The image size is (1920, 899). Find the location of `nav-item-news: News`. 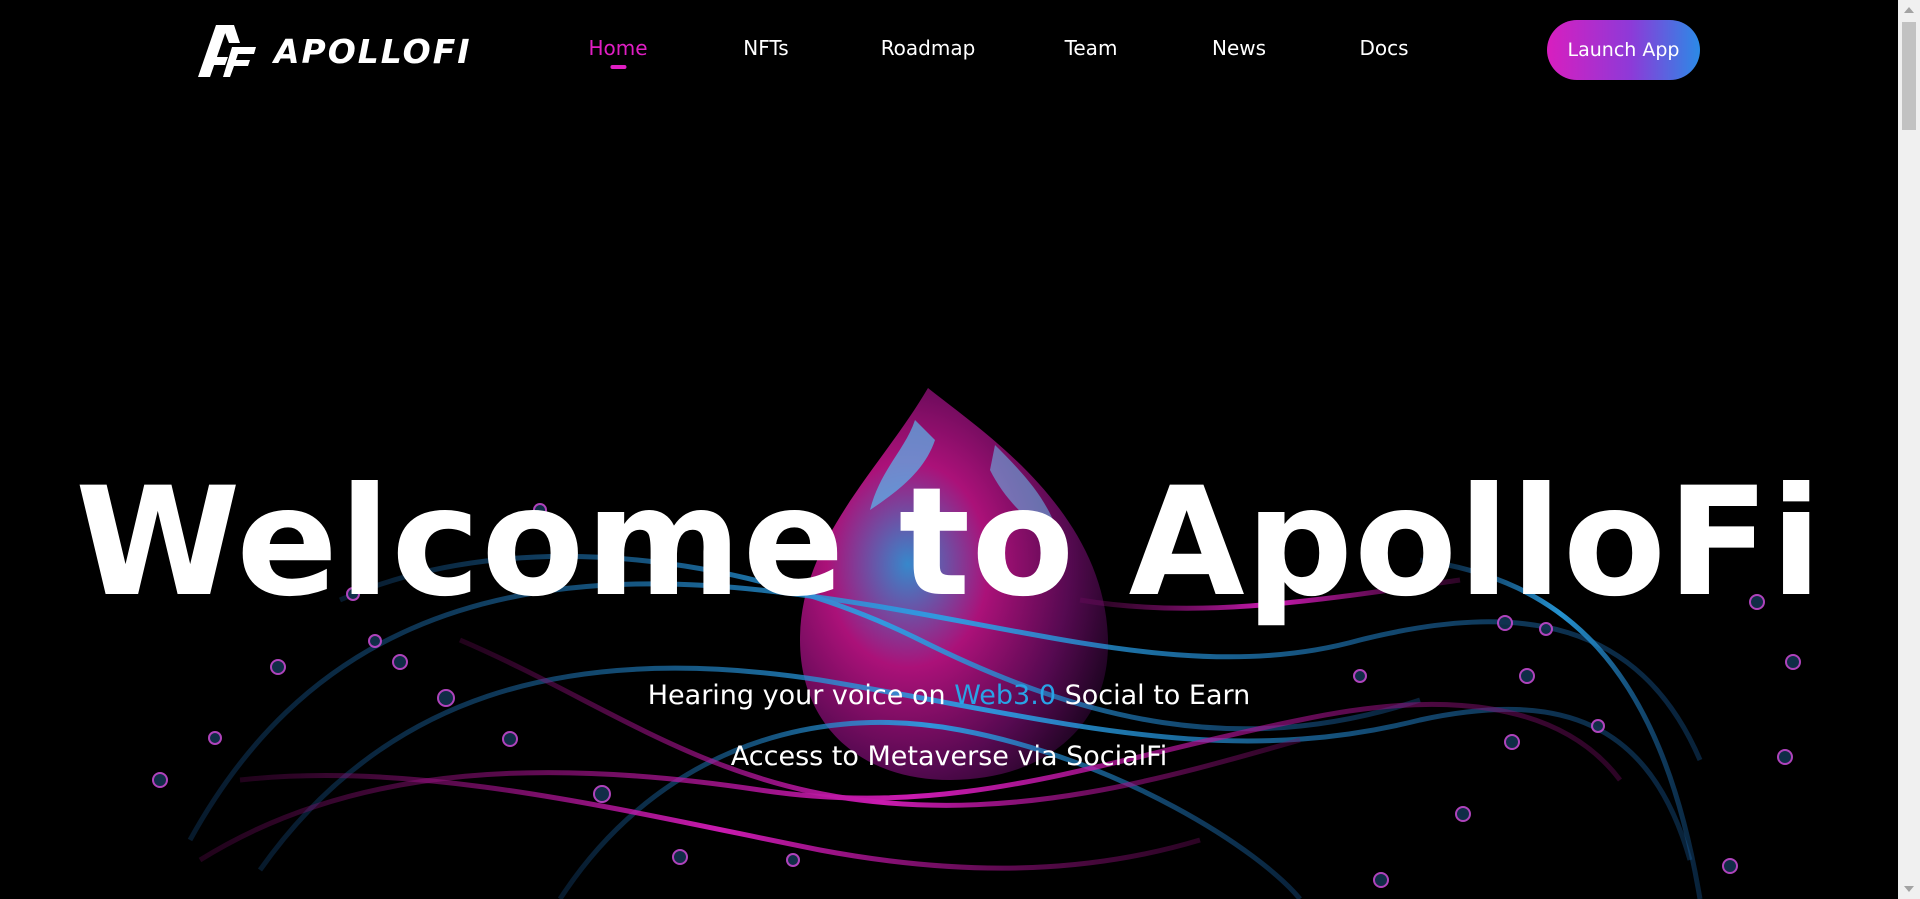

nav-item-news: News is located at coordinates (1239, 48).